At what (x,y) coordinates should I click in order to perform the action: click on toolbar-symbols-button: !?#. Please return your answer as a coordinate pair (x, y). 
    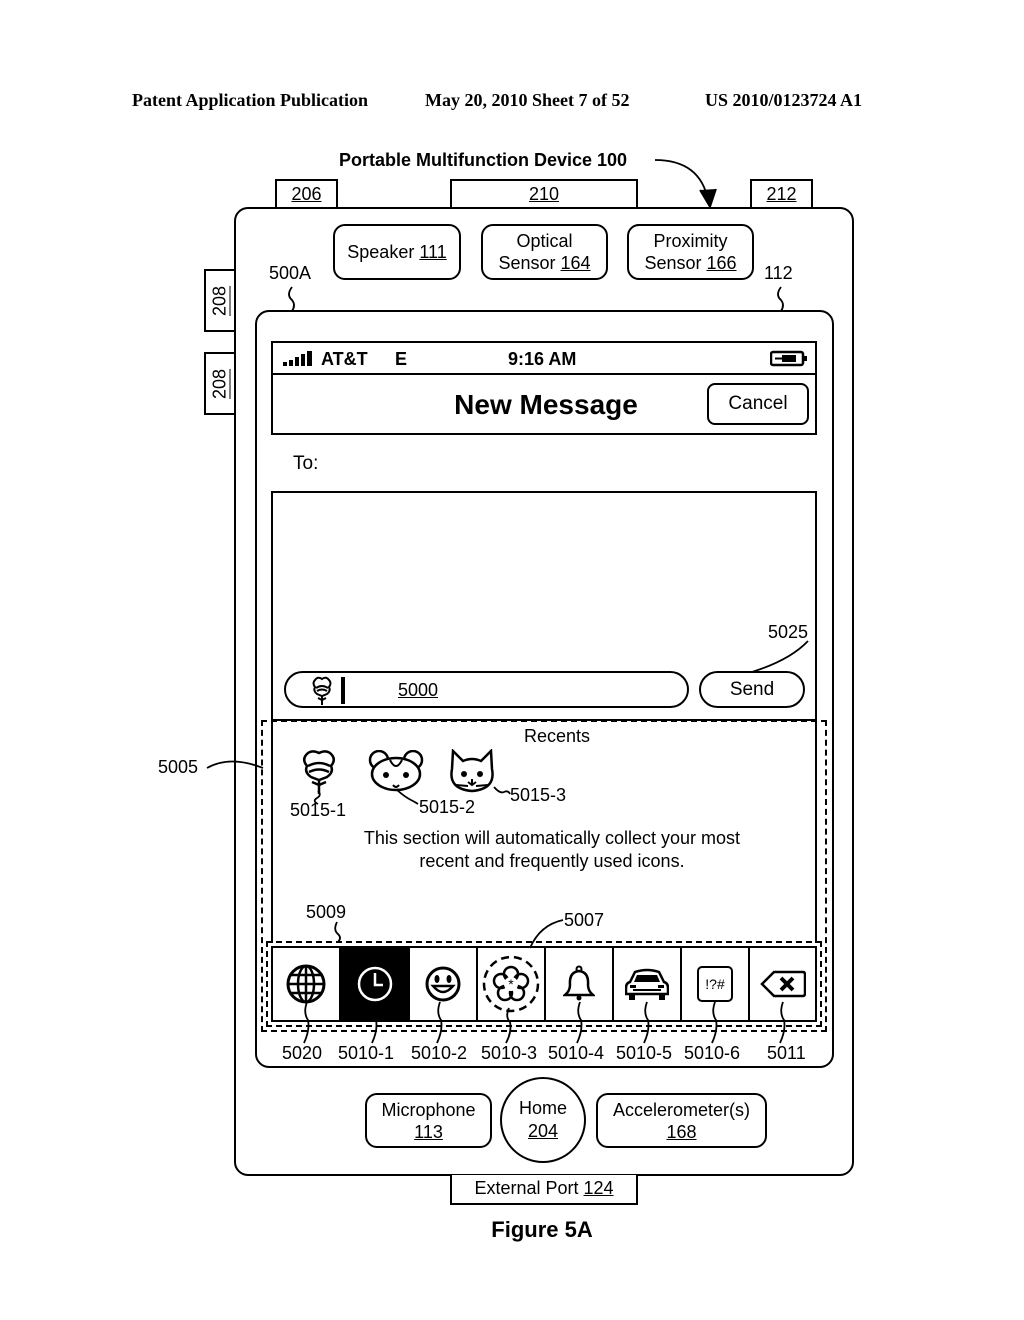
    Looking at the image, I should click on (716, 984).